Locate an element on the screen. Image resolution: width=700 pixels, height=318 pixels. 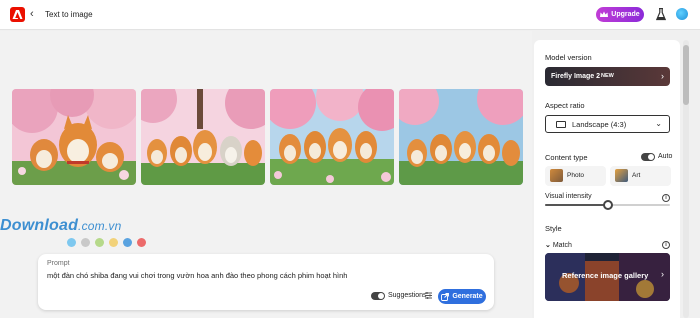
model-version-heading: Model version is located at coordinates (568, 57).